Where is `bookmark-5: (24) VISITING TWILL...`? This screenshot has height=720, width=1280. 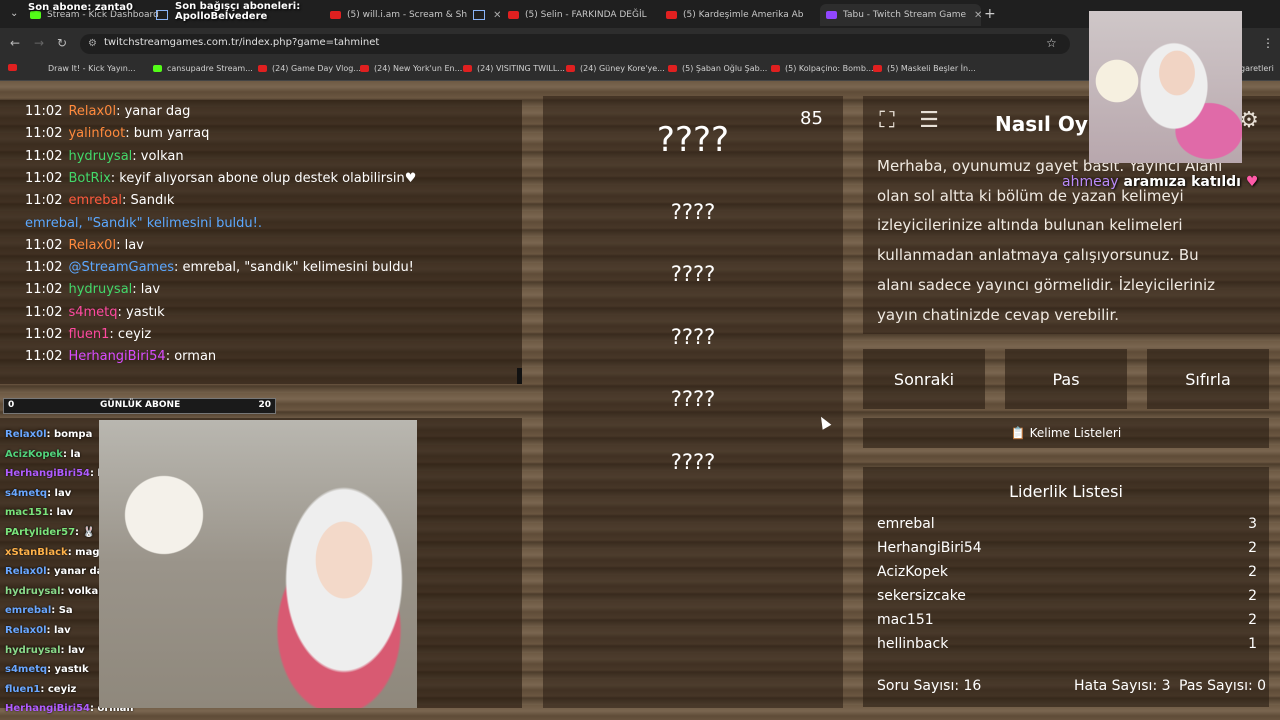
bookmark-5: (24) VISITING TWILL... is located at coordinates (514, 68).